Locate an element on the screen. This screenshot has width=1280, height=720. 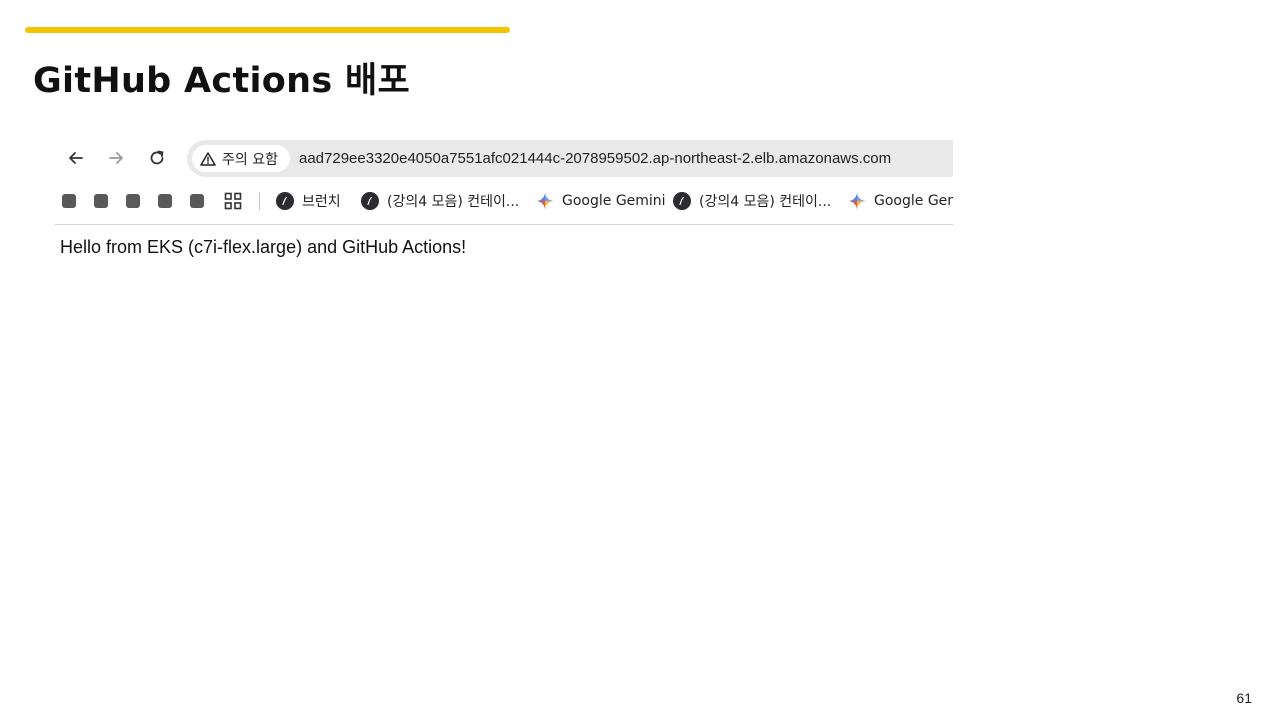
back-button is located at coordinates (76, 158).